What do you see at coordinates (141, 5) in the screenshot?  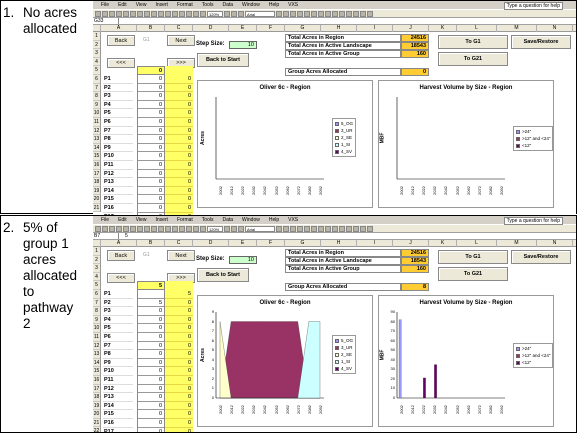 I see `menu-item: View` at bounding box center [141, 5].